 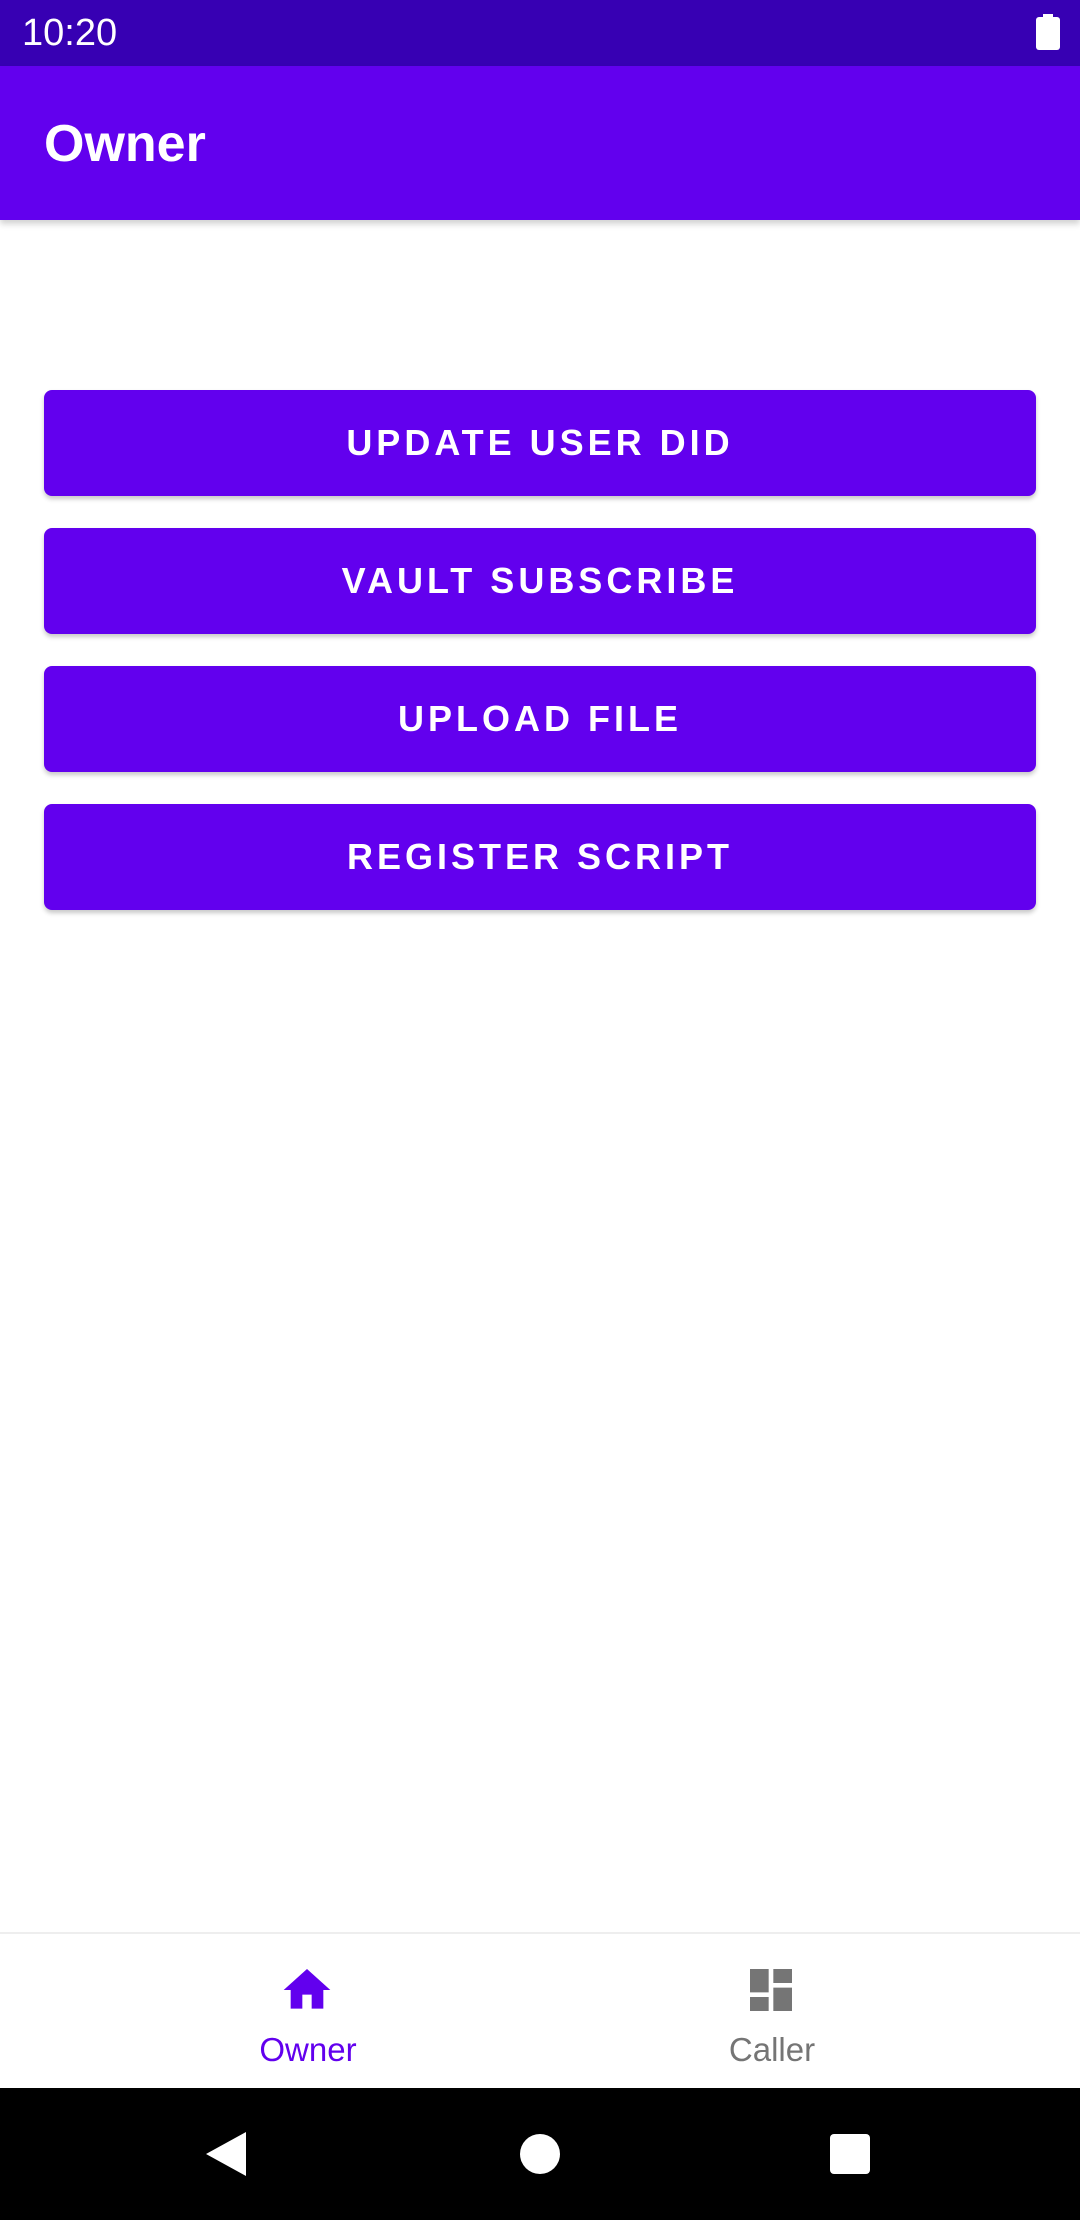 What do you see at coordinates (1048, 32) in the screenshot?
I see `battery-icon` at bounding box center [1048, 32].